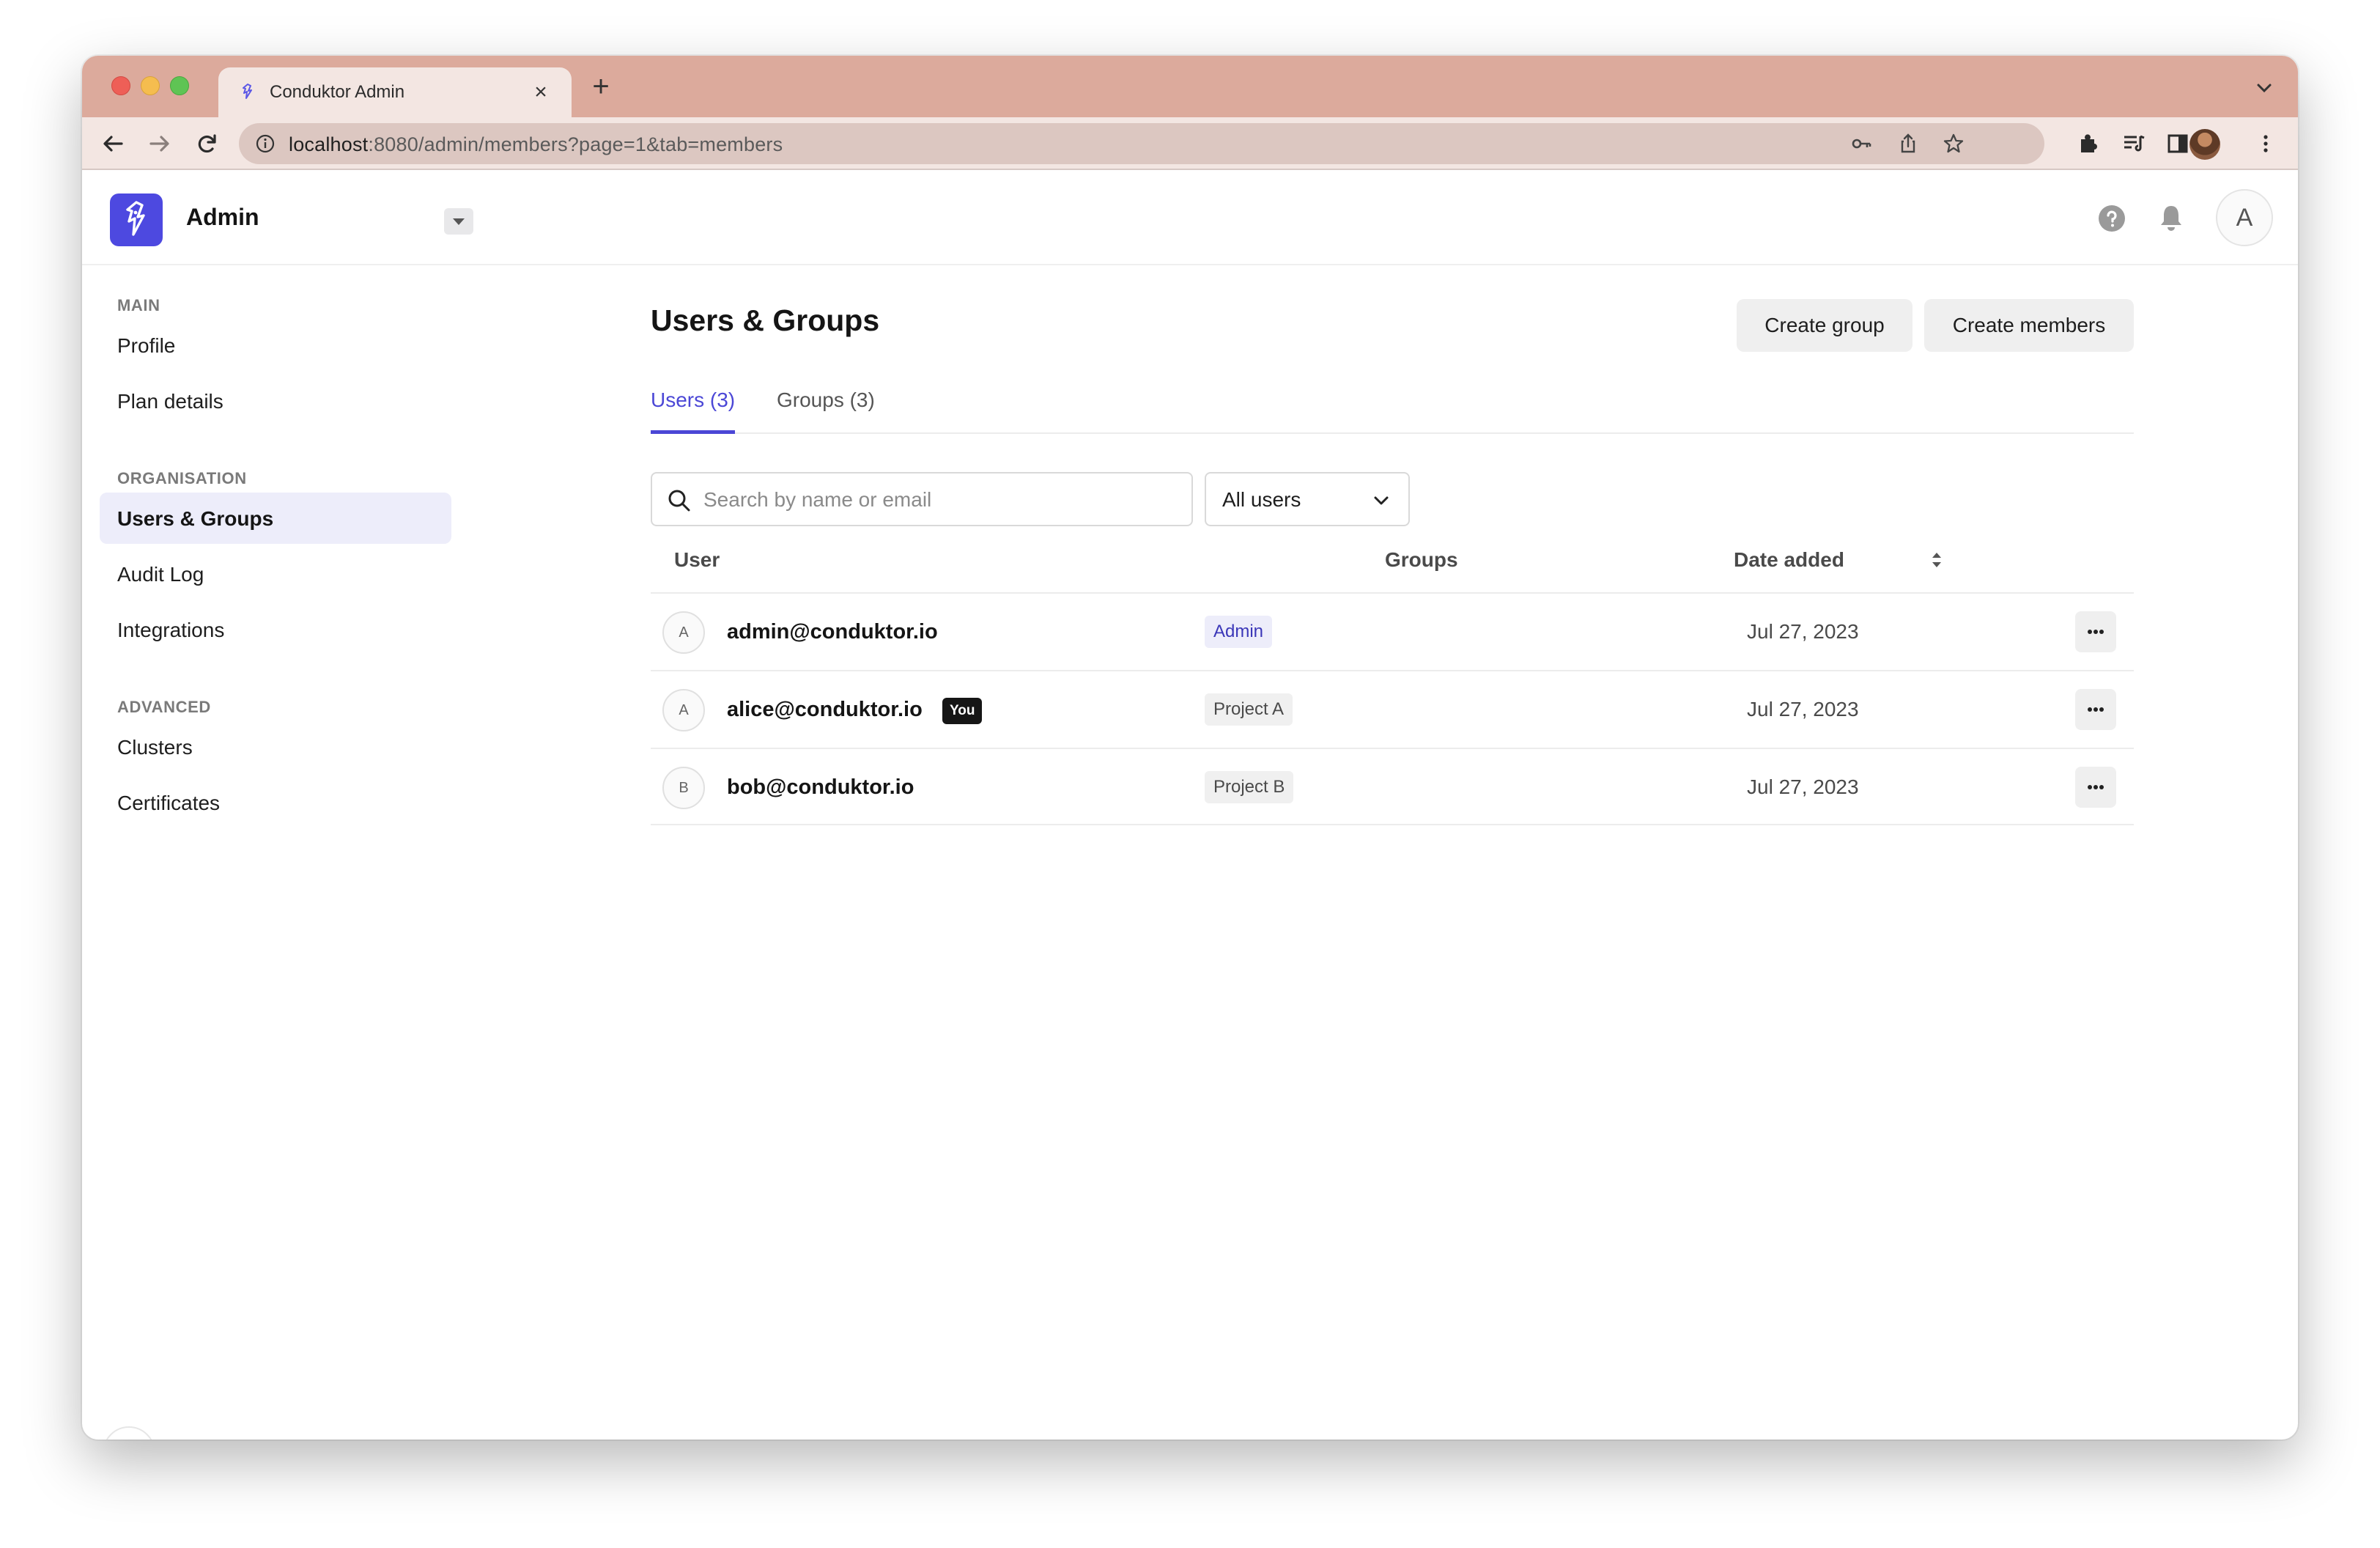  What do you see at coordinates (1789, 560) in the screenshot?
I see `column-header-date-added: Date added` at bounding box center [1789, 560].